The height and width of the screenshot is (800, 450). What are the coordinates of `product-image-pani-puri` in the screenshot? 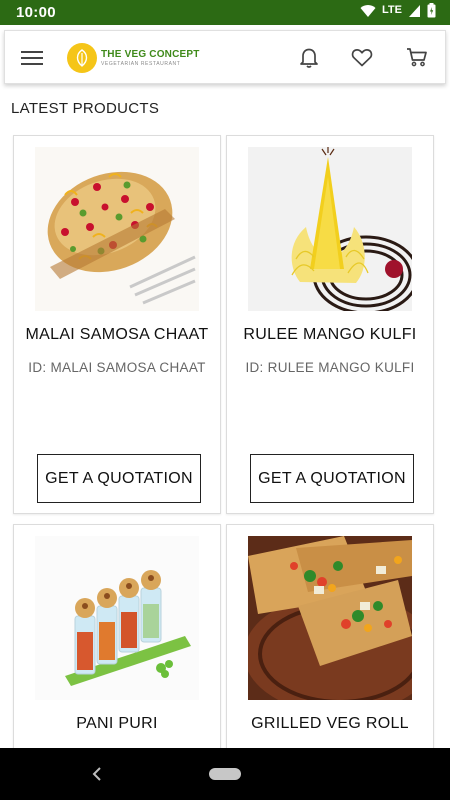 It's located at (117, 618).